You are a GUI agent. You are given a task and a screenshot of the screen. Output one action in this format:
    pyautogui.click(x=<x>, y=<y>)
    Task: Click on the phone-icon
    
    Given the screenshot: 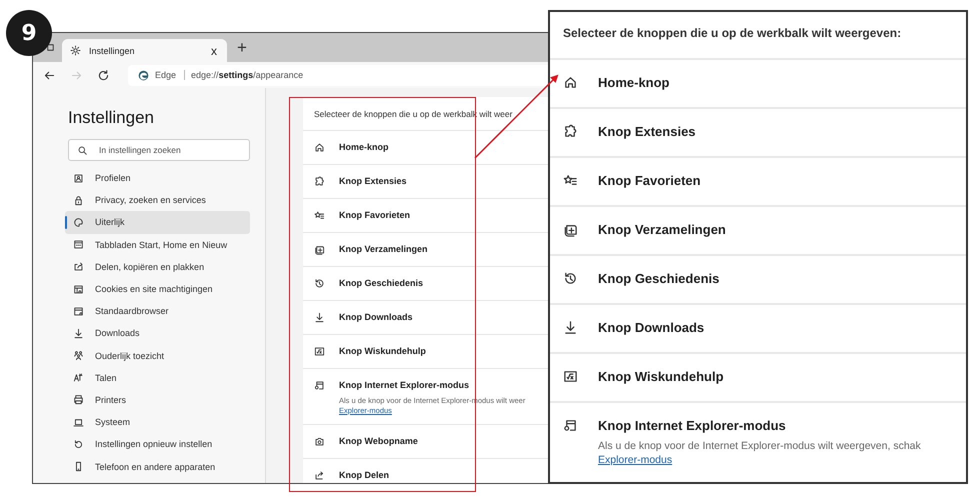 What is the action you would take?
    pyautogui.click(x=78, y=466)
    